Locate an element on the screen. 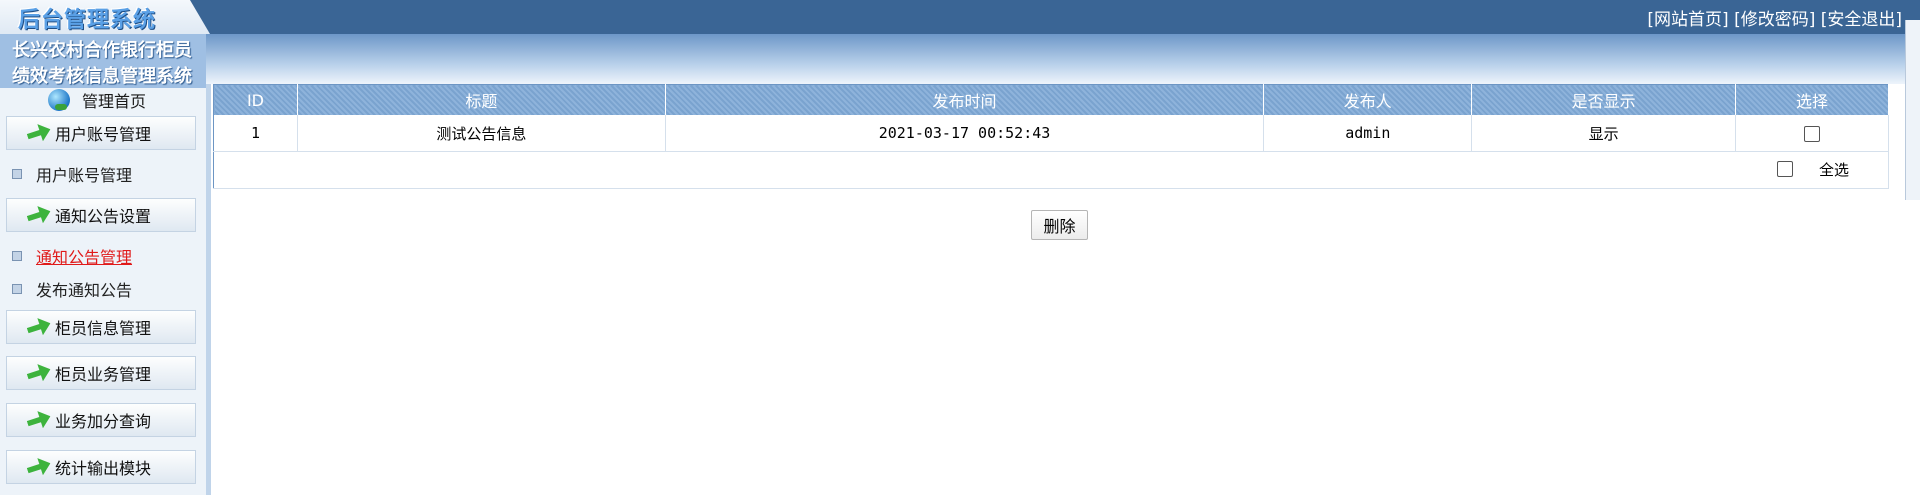 The width and height of the screenshot is (1920, 495). column-header-publish-time: 发布时间 is located at coordinates (965, 99).